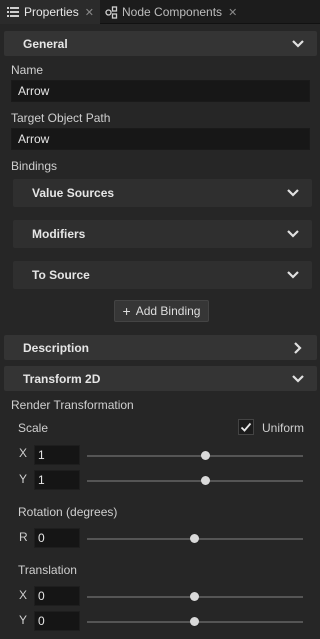 The width and height of the screenshot is (320, 639). I want to click on name-field: Arrow, so click(160, 91).